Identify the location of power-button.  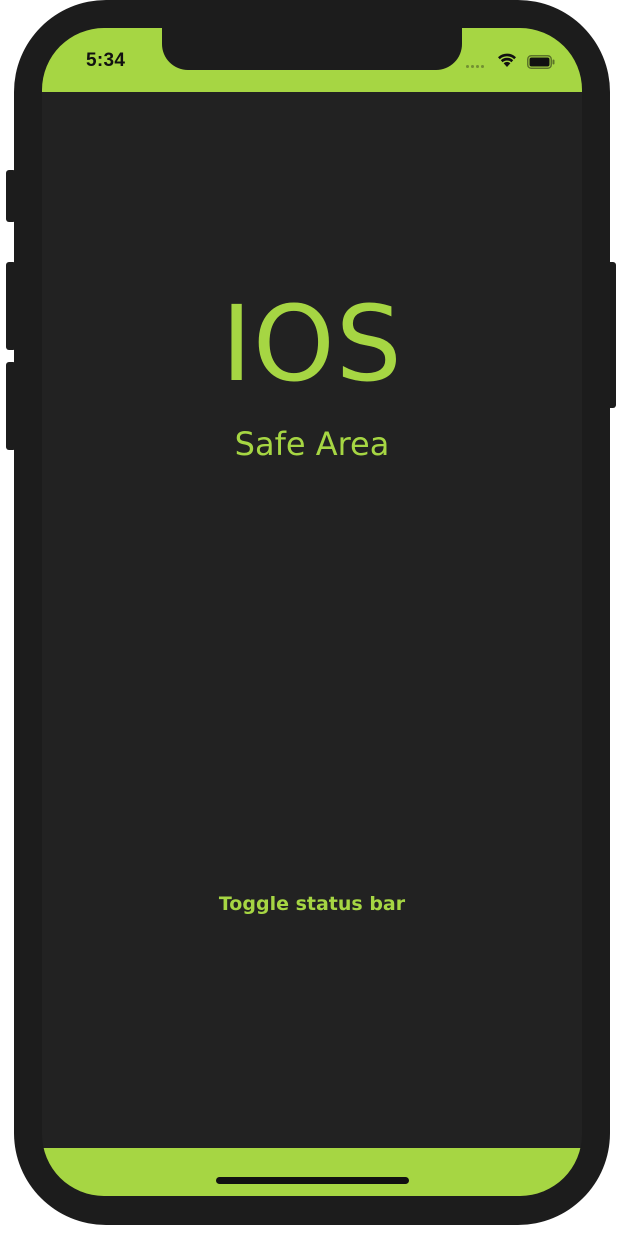
(611, 335).